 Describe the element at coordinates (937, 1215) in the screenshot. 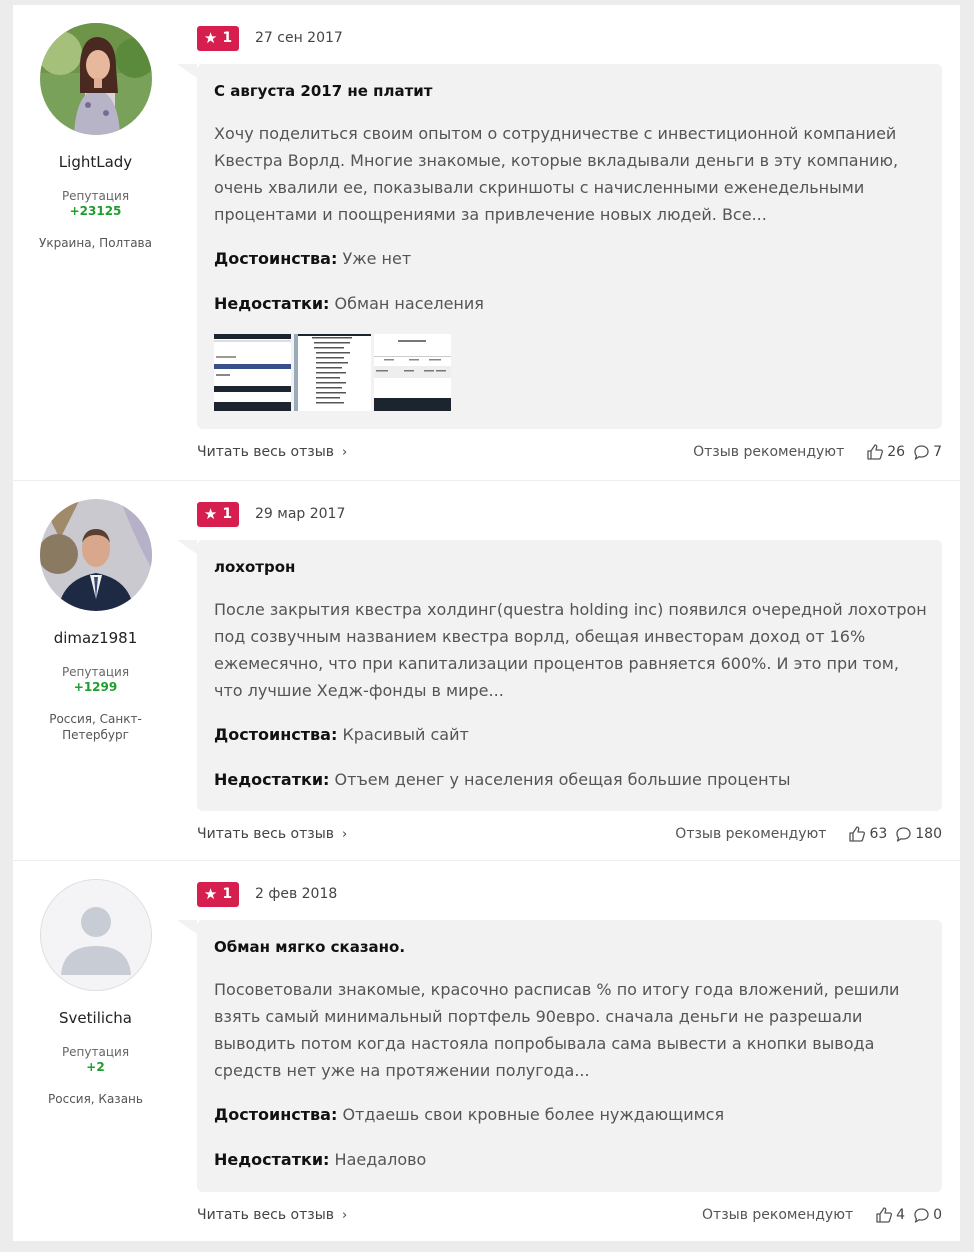

I see `comments-count: 0` at that location.